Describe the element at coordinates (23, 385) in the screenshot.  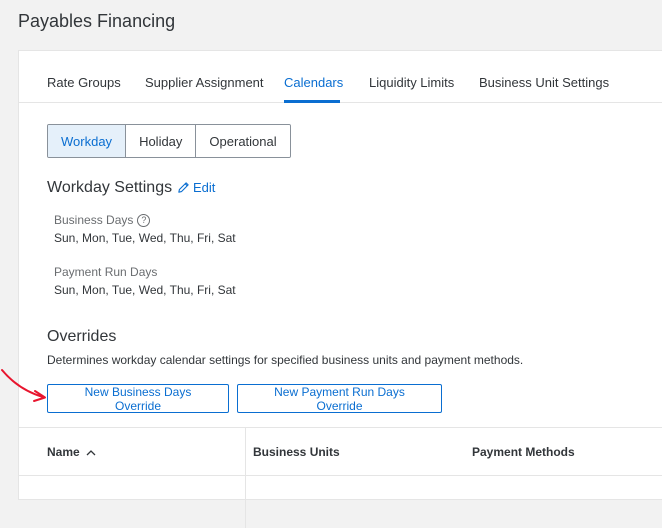
I see `annotation-arrow-icon` at that location.